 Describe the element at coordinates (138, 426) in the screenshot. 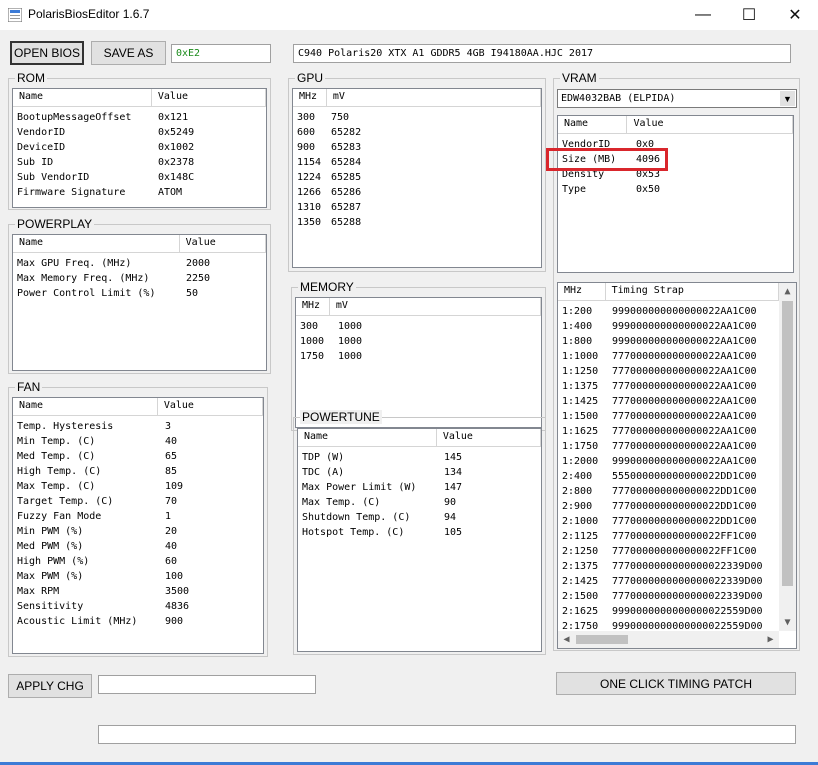

I see `fan-row: Temp. Hysteresis 3` at that location.